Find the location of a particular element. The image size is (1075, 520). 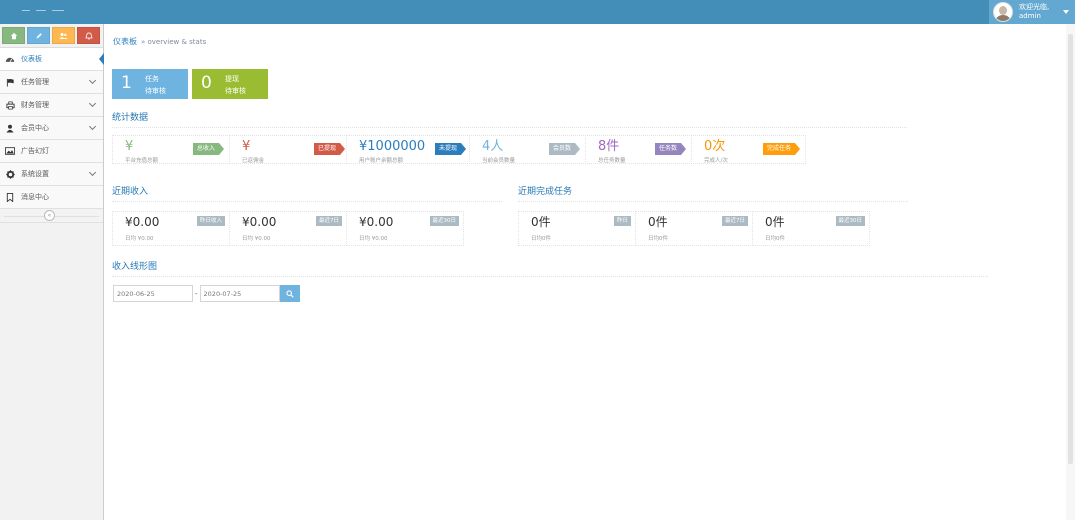

income-7days: ¥0.00 日均 ¥0.00 最近7日 is located at coordinates (288, 228).